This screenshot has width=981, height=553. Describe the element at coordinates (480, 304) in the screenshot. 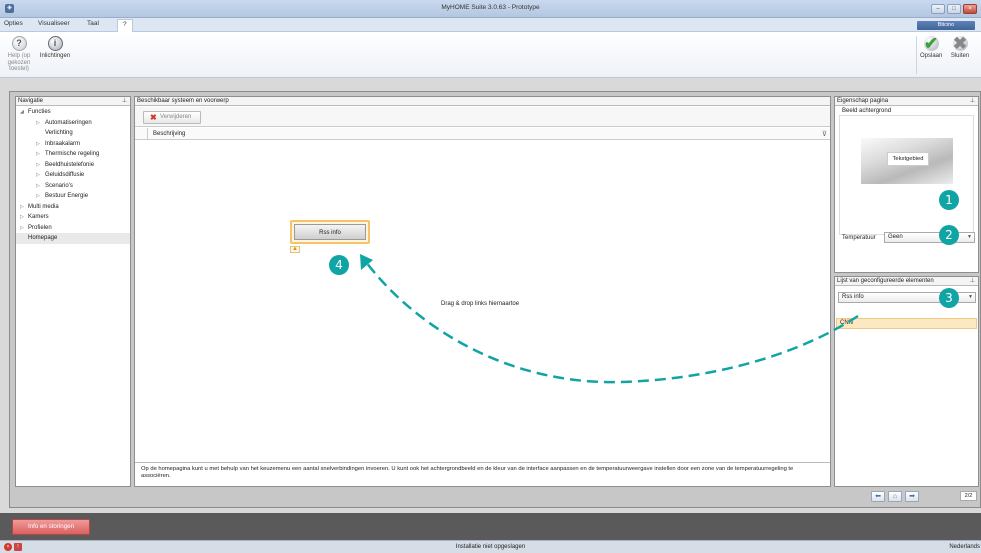

I see `drop-hint: Drag & drop links hiernaartoe` at that location.